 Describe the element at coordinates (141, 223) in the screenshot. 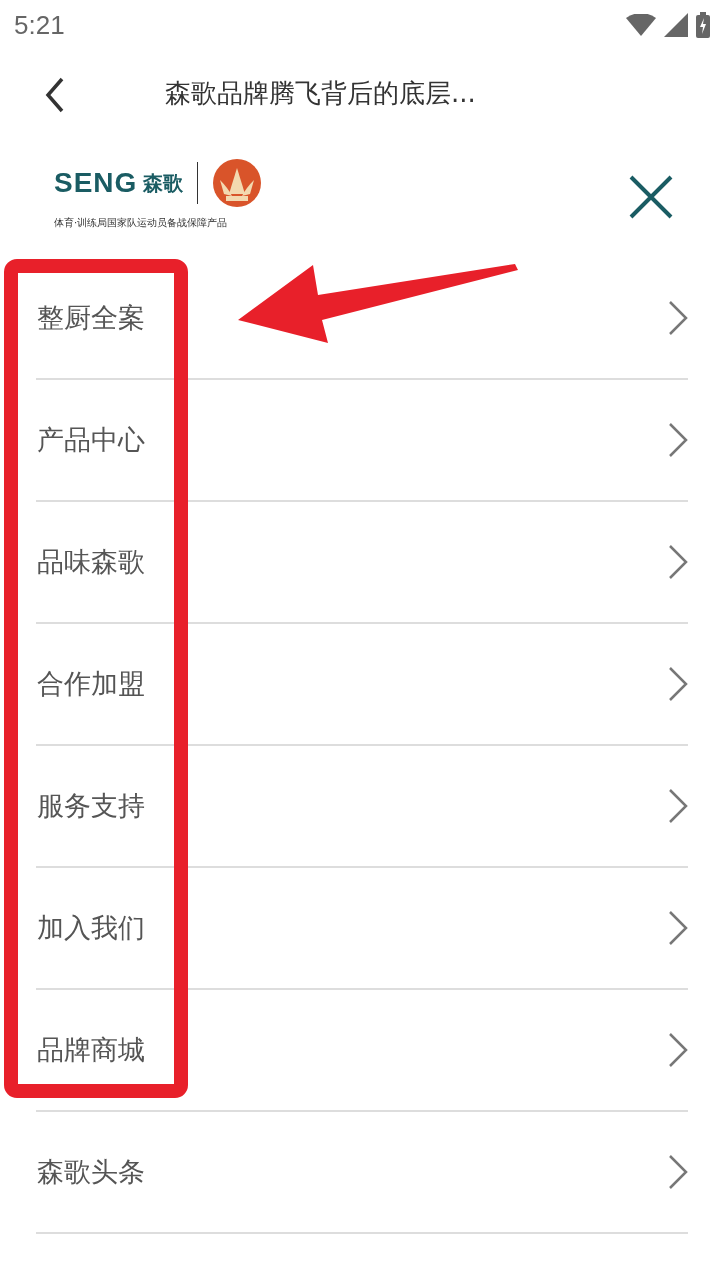

I see `brand-tagline: 体育·训练局国家队运动员备战保障产品` at that location.